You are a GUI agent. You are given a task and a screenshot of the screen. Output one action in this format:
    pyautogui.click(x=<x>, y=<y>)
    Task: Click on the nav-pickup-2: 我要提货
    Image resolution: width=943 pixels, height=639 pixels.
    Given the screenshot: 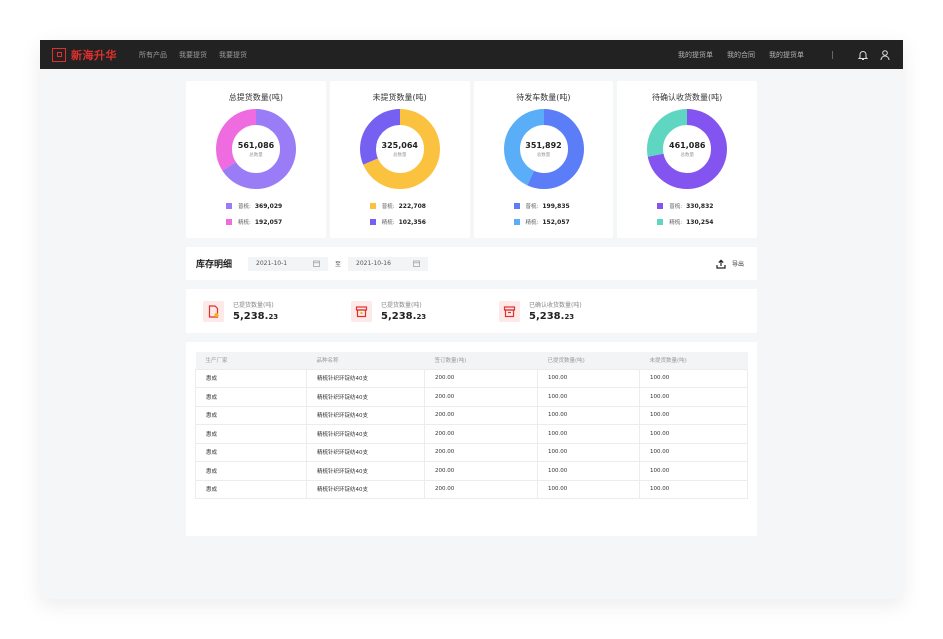 What is the action you would take?
    pyautogui.click(x=233, y=55)
    